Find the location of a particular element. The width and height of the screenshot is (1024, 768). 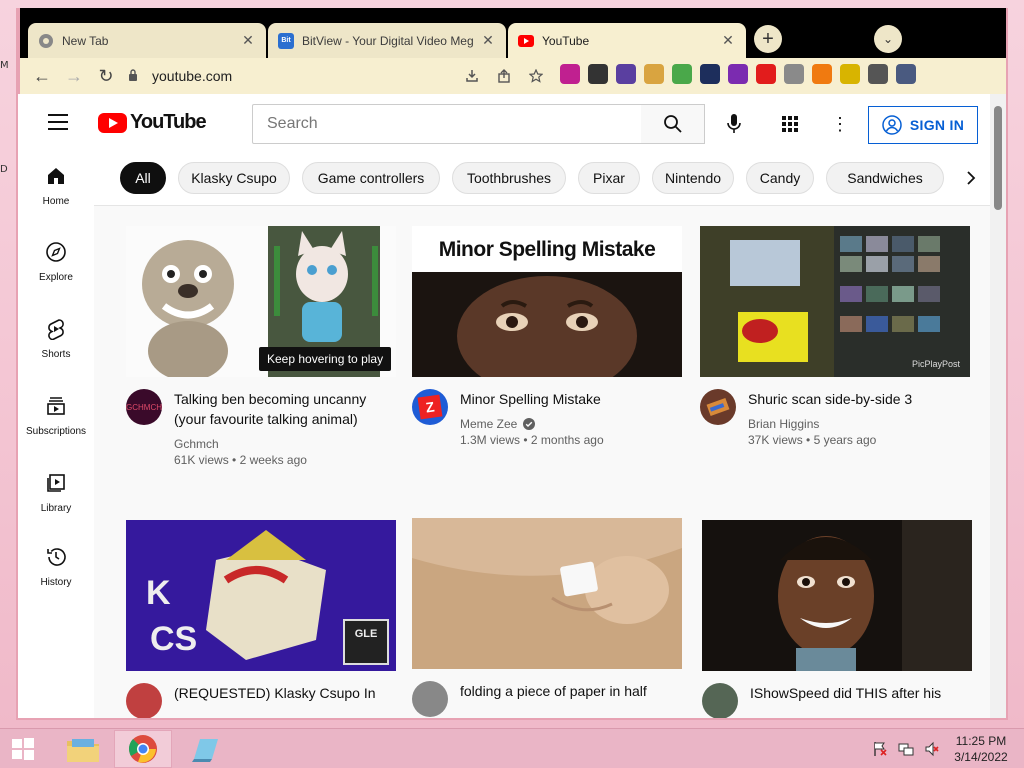

scrollbar-thumb is located at coordinates (998, 158).